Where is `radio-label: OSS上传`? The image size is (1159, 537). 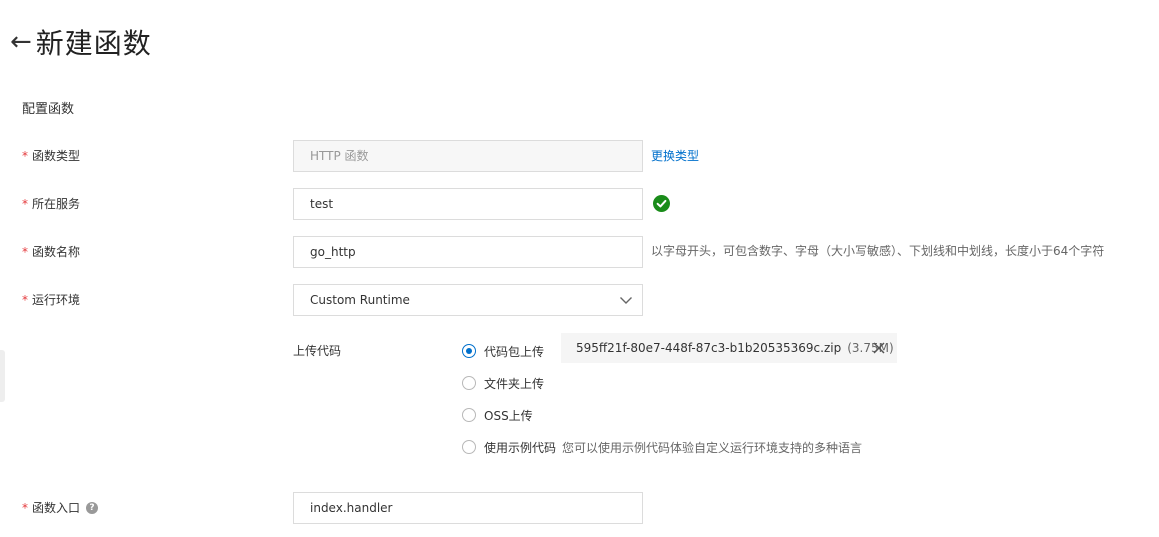 radio-label: OSS上传 is located at coordinates (508, 415).